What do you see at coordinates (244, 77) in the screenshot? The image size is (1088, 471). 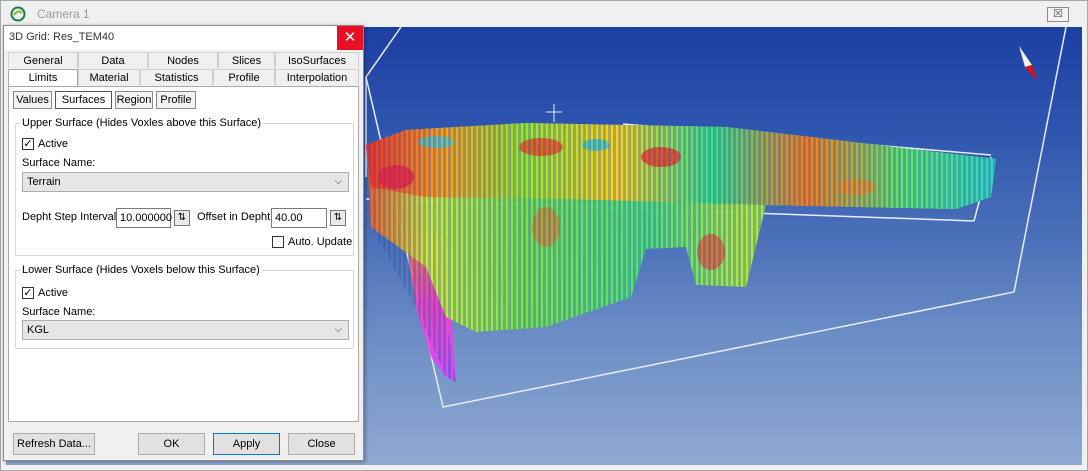 I see `tab-profile: Profile` at bounding box center [244, 77].